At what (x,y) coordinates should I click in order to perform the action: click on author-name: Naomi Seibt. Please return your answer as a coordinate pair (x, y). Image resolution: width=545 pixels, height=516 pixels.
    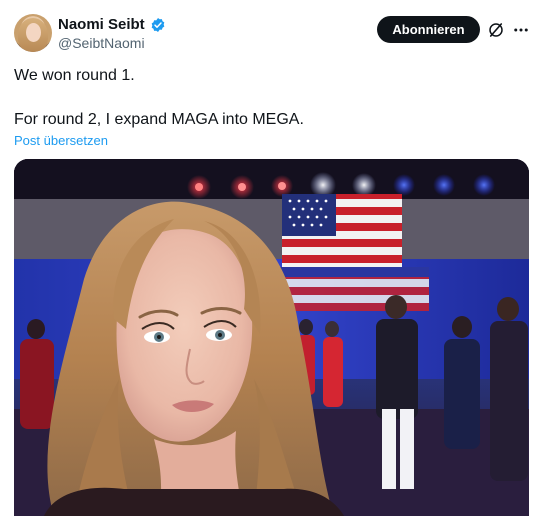
    Looking at the image, I should click on (101, 24).